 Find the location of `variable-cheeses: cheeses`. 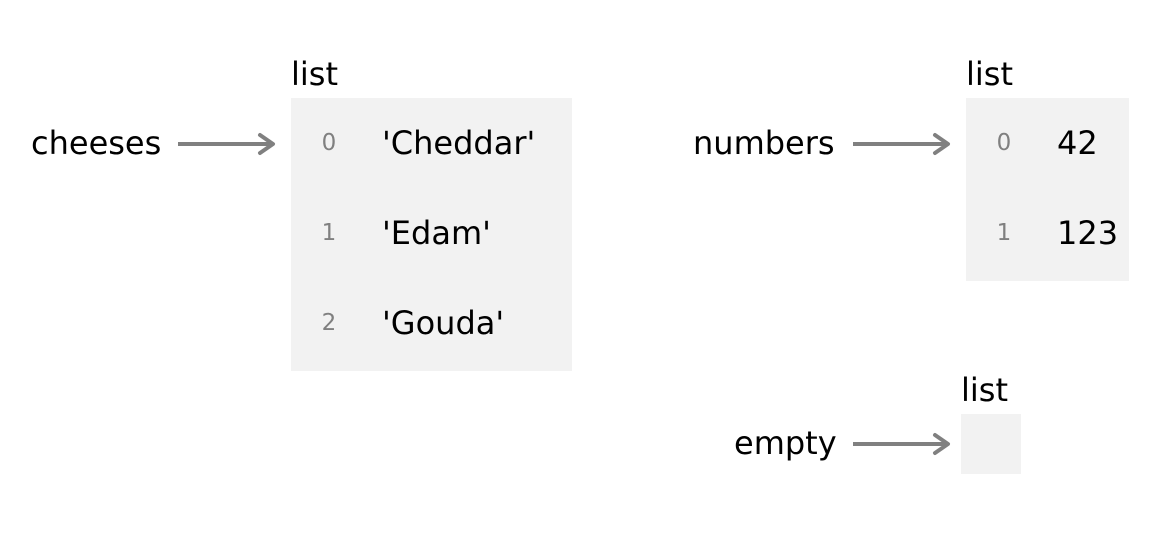

variable-cheeses: cheeses is located at coordinates (96, 143).